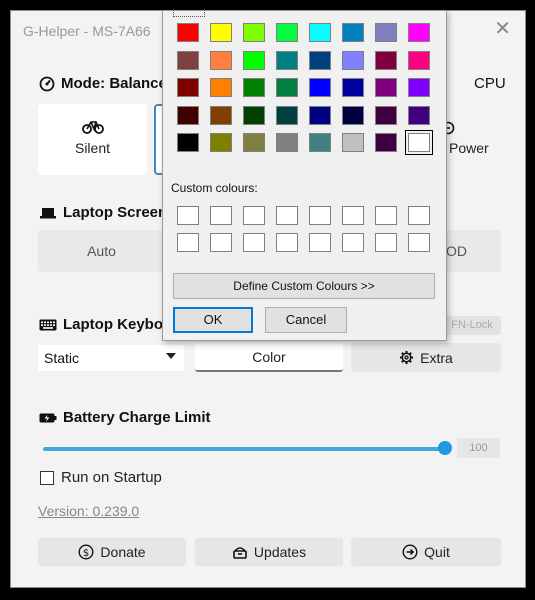 The height and width of the screenshot is (600, 535). What do you see at coordinates (111, 477) in the screenshot?
I see `run-on-startup-label: Run on Startup` at bounding box center [111, 477].